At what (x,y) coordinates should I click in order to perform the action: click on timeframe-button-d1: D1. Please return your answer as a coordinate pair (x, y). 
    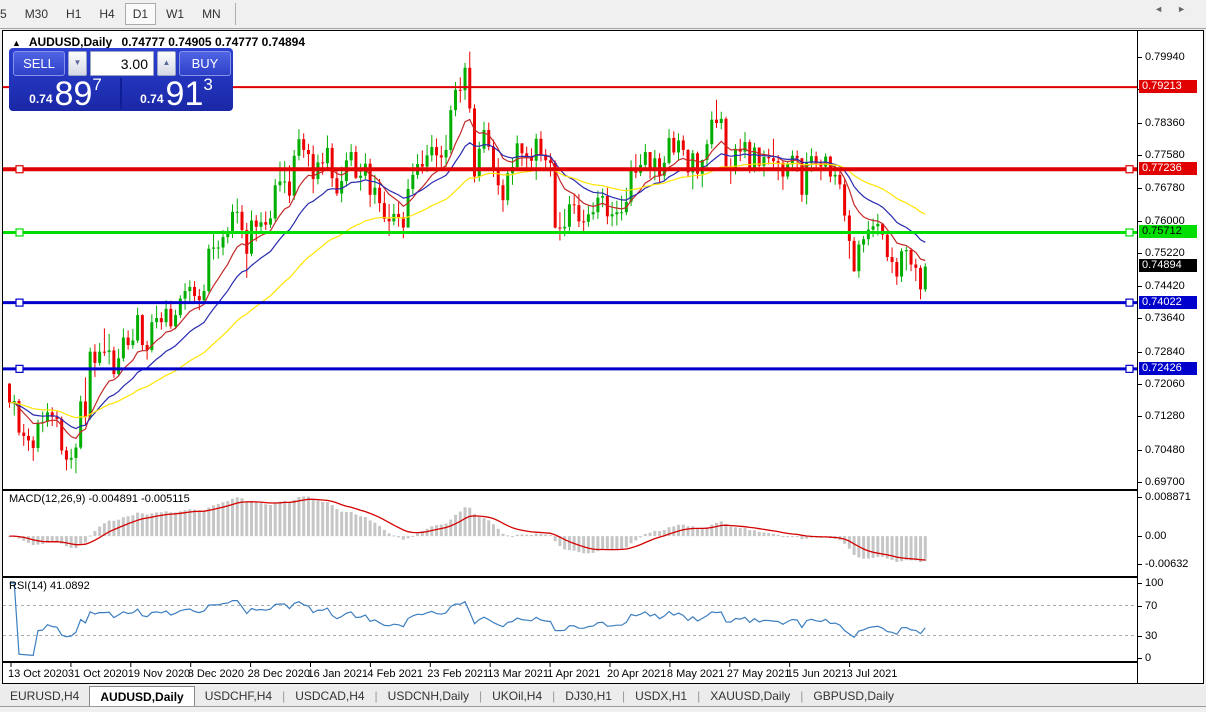
    Looking at the image, I should click on (140, 14).